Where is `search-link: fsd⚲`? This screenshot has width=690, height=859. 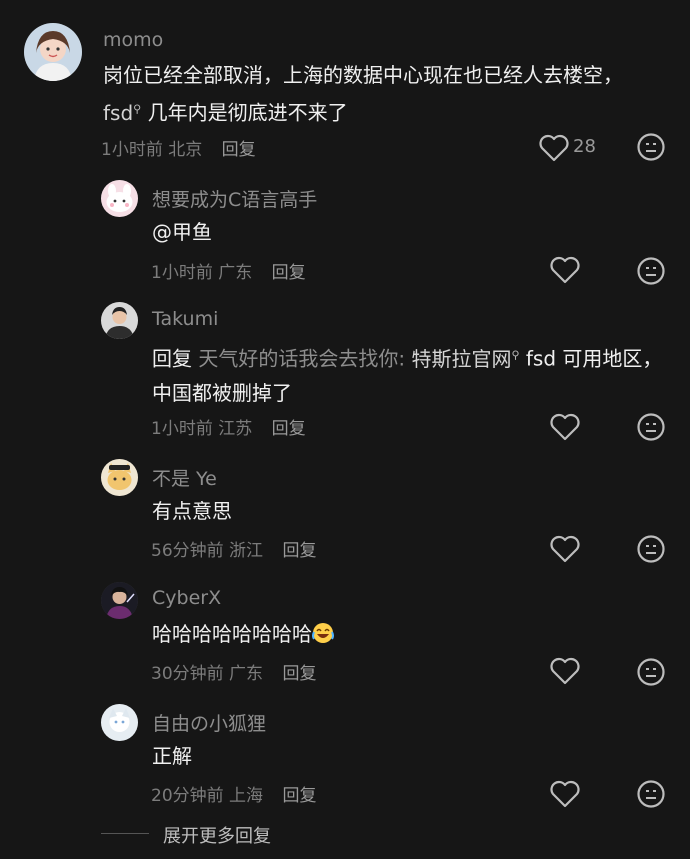 search-link: fsd⚲ is located at coordinates (122, 113).